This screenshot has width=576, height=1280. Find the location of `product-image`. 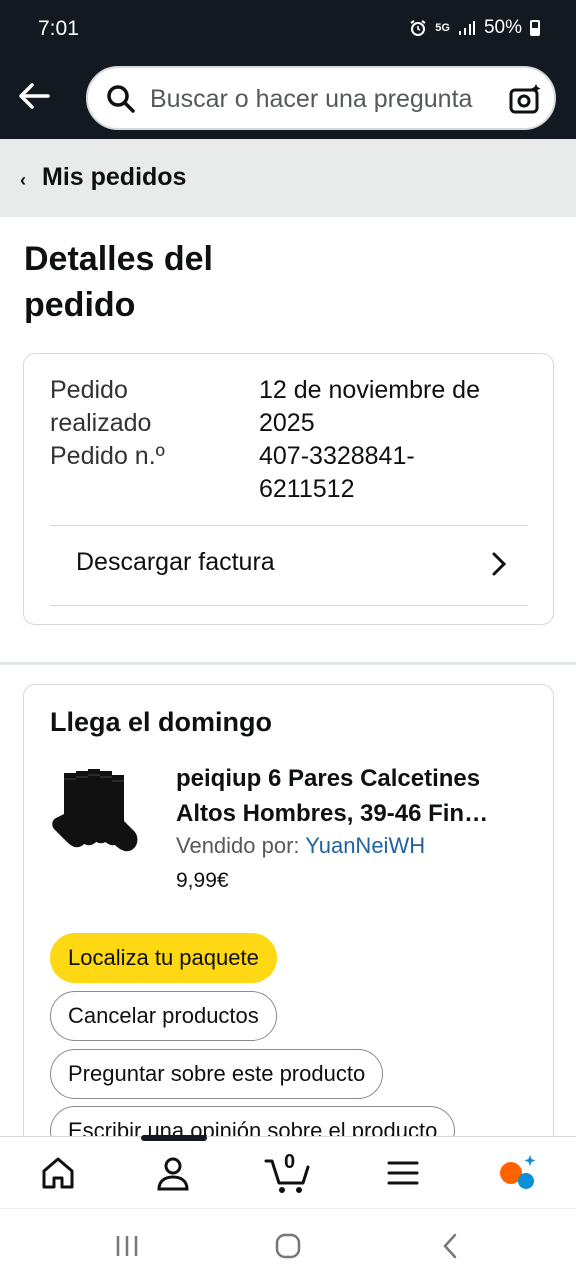

product-image is located at coordinates (102, 815).